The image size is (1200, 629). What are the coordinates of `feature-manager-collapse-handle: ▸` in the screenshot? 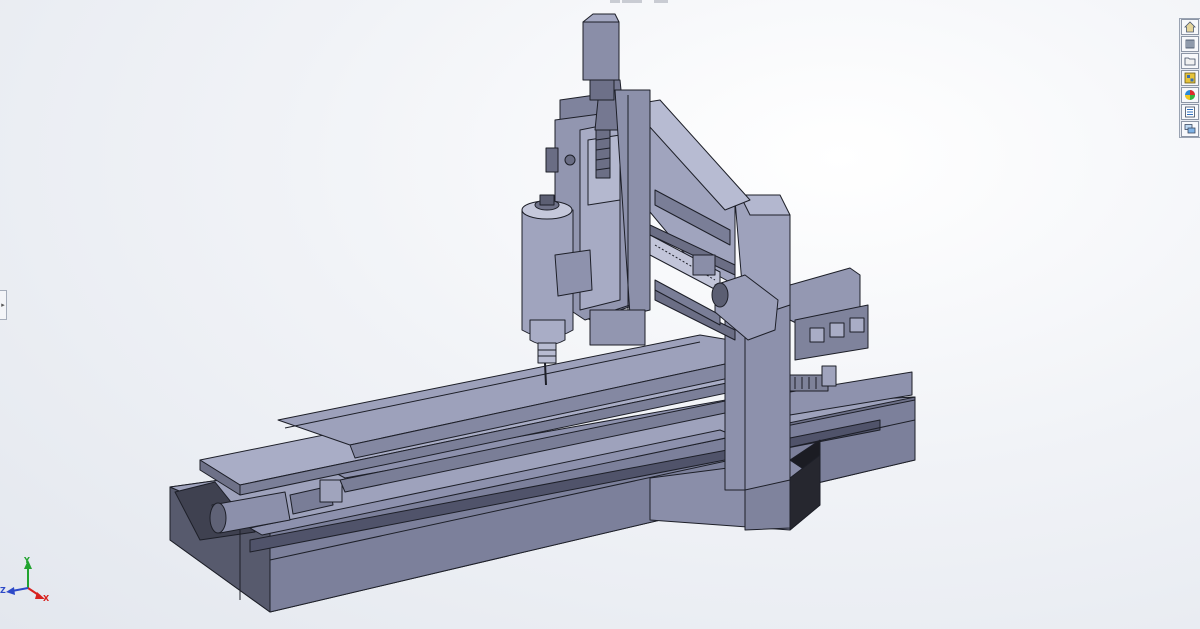 It's located at (3, 305).